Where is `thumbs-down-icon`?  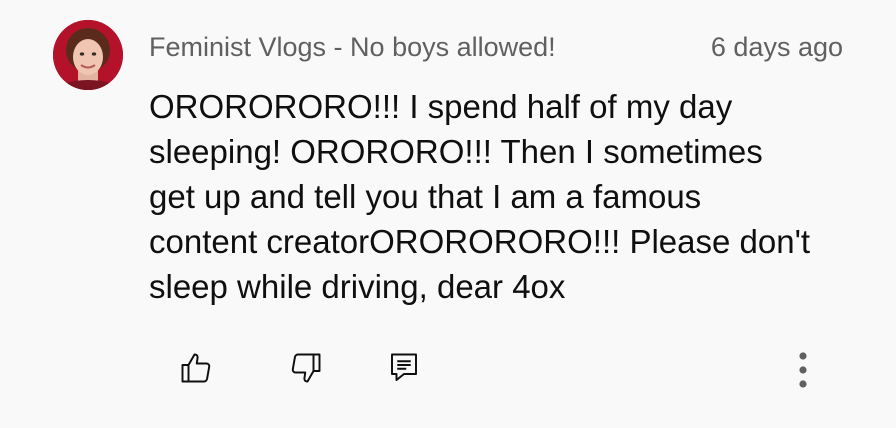
thumbs-down-icon is located at coordinates (306, 368).